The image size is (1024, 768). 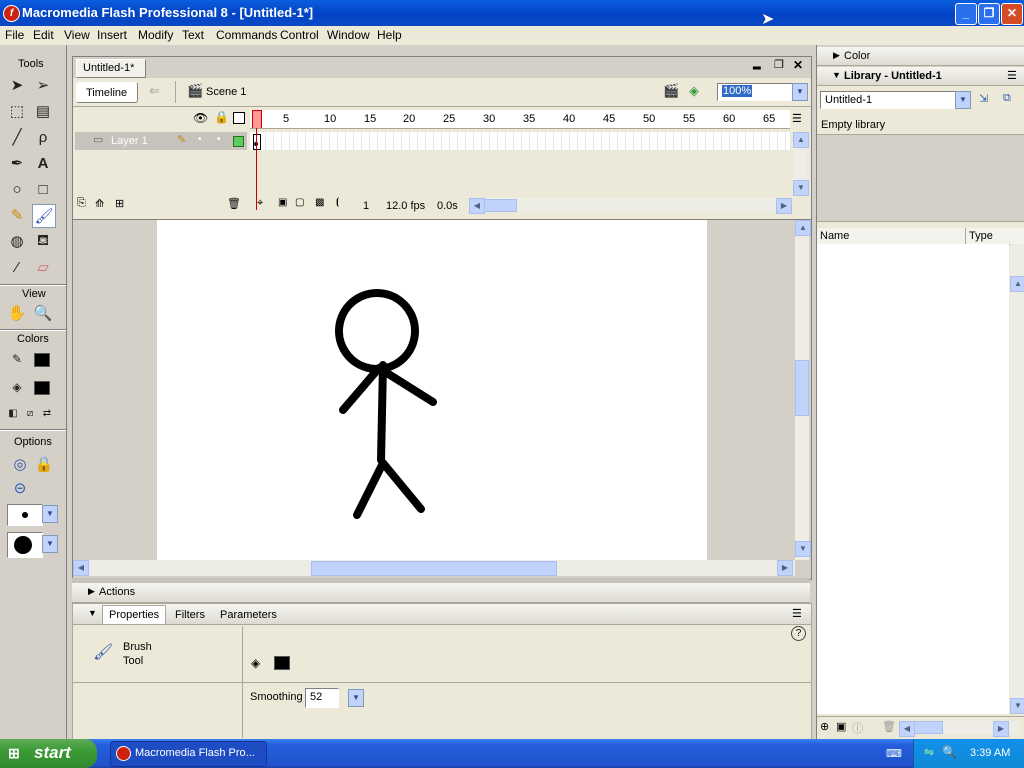 What do you see at coordinates (238, 141) in the screenshot?
I see `outline-color-icon` at bounding box center [238, 141].